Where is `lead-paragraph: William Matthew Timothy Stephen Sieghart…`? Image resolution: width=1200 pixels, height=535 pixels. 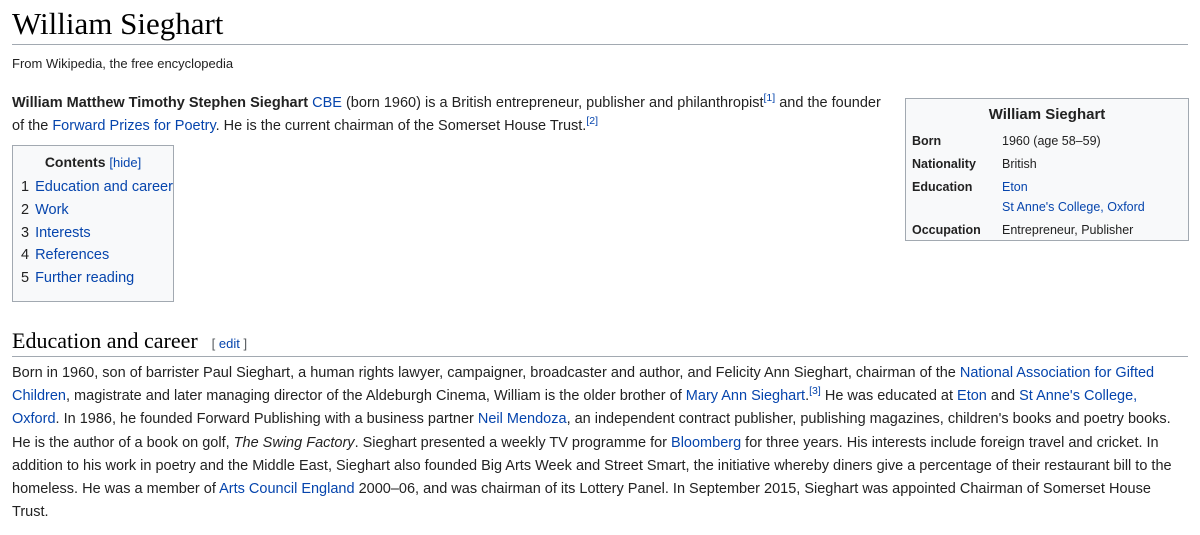
lead-paragraph: William Matthew Timothy Stephen Sieghart… is located at coordinates (452, 115).